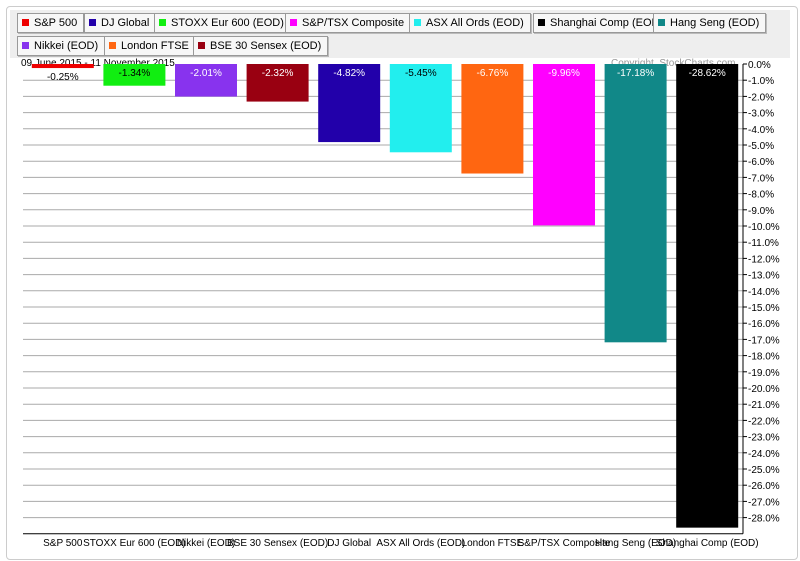 This screenshot has width=800, height=561. Describe the element at coordinates (761, 97) in the screenshot. I see `y-tick-label: -2.0%` at that location.